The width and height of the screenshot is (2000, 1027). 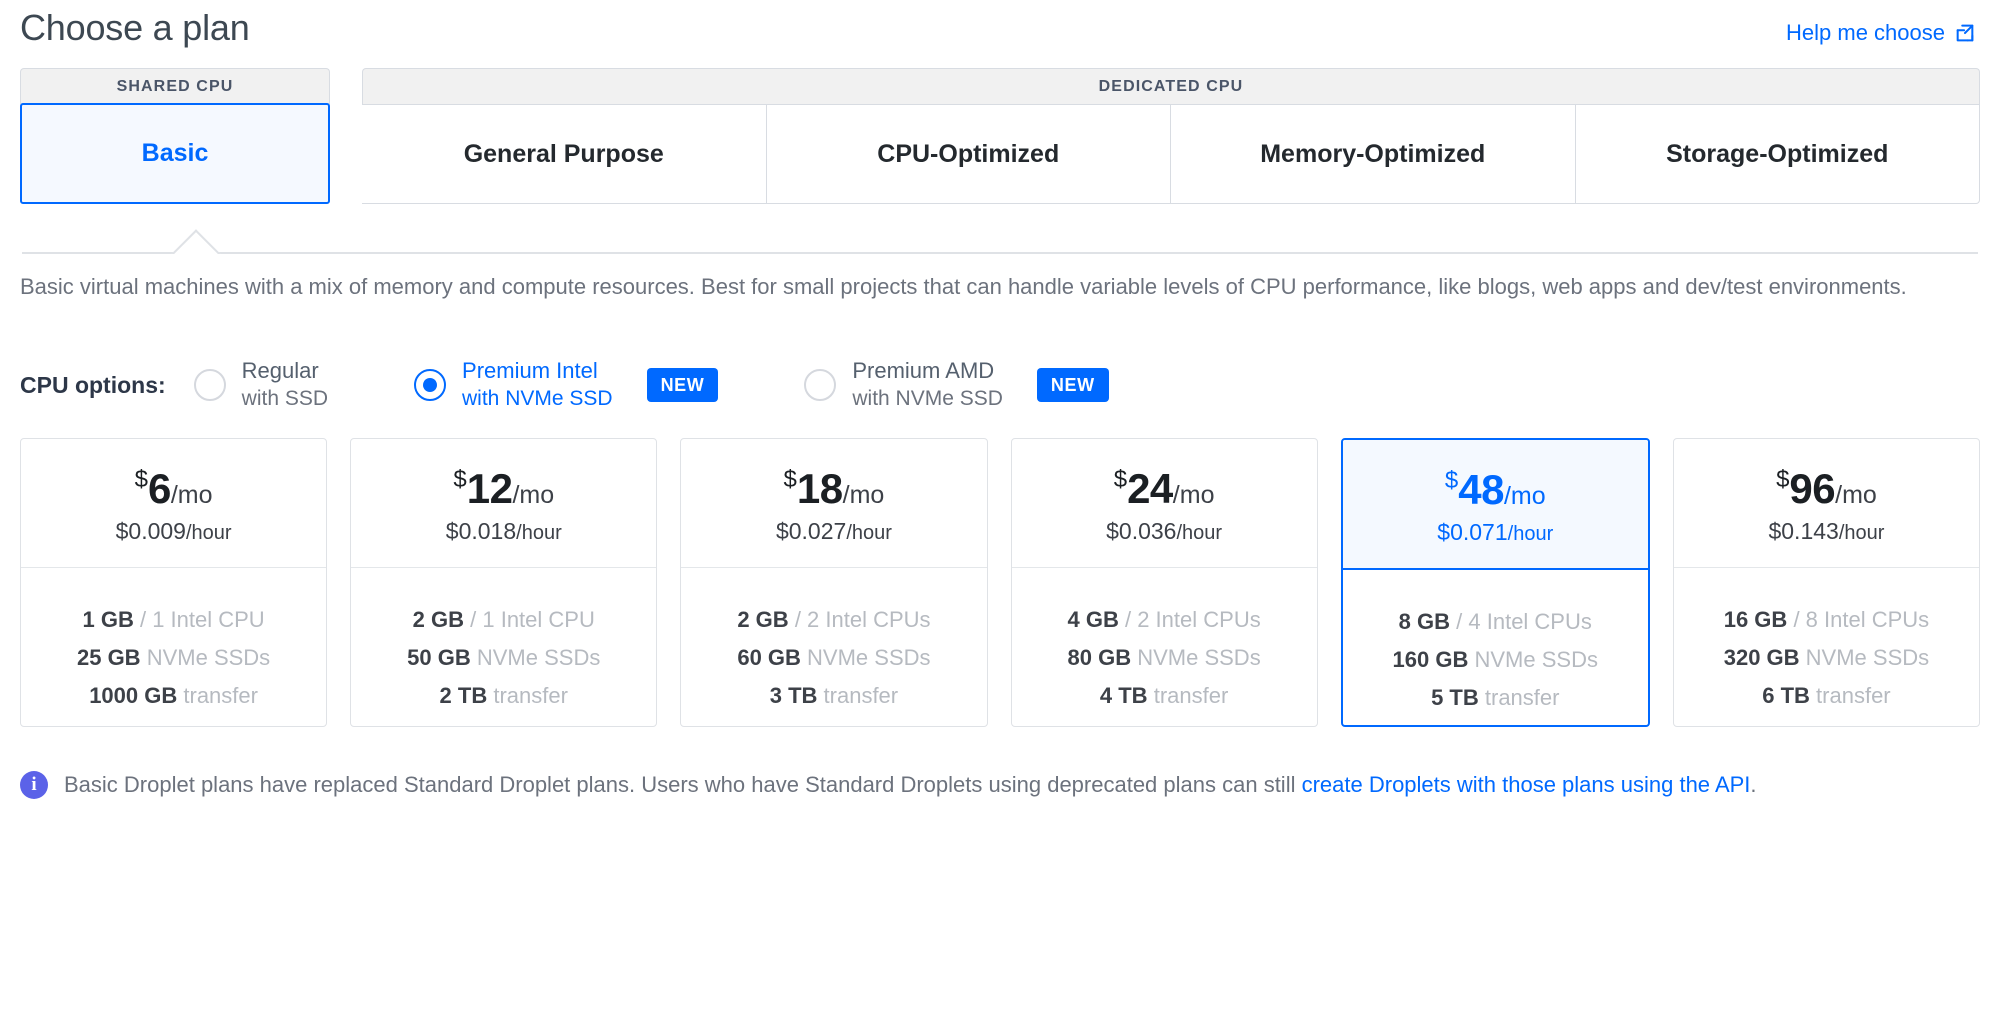 What do you see at coordinates (1883, 33) in the screenshot?
I see `help-me-choose-link: Help me choose` at bounding box center [1883, 33].